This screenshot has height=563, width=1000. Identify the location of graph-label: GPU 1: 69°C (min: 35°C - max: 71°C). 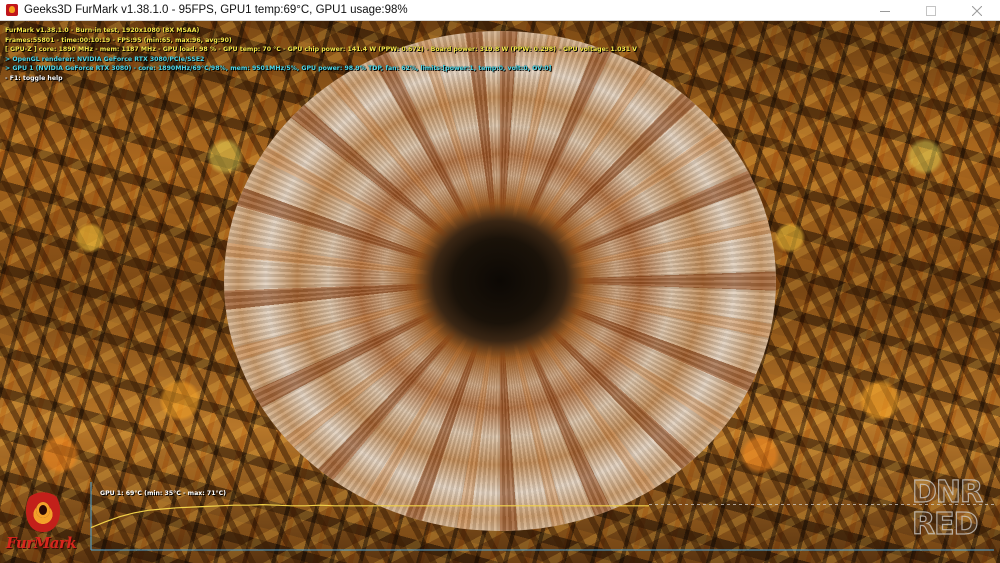
(163, 493).